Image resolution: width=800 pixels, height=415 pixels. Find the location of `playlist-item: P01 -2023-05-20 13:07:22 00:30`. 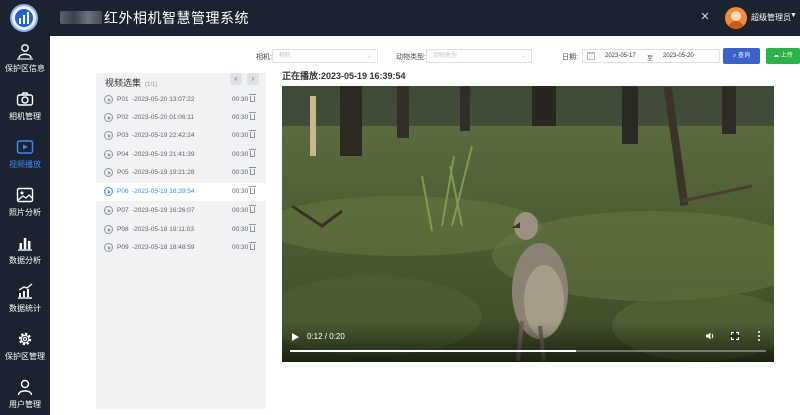

playlist-item: P01 -2023-05-20 13:07:22 00:30 is located at coordinates (181, 100).